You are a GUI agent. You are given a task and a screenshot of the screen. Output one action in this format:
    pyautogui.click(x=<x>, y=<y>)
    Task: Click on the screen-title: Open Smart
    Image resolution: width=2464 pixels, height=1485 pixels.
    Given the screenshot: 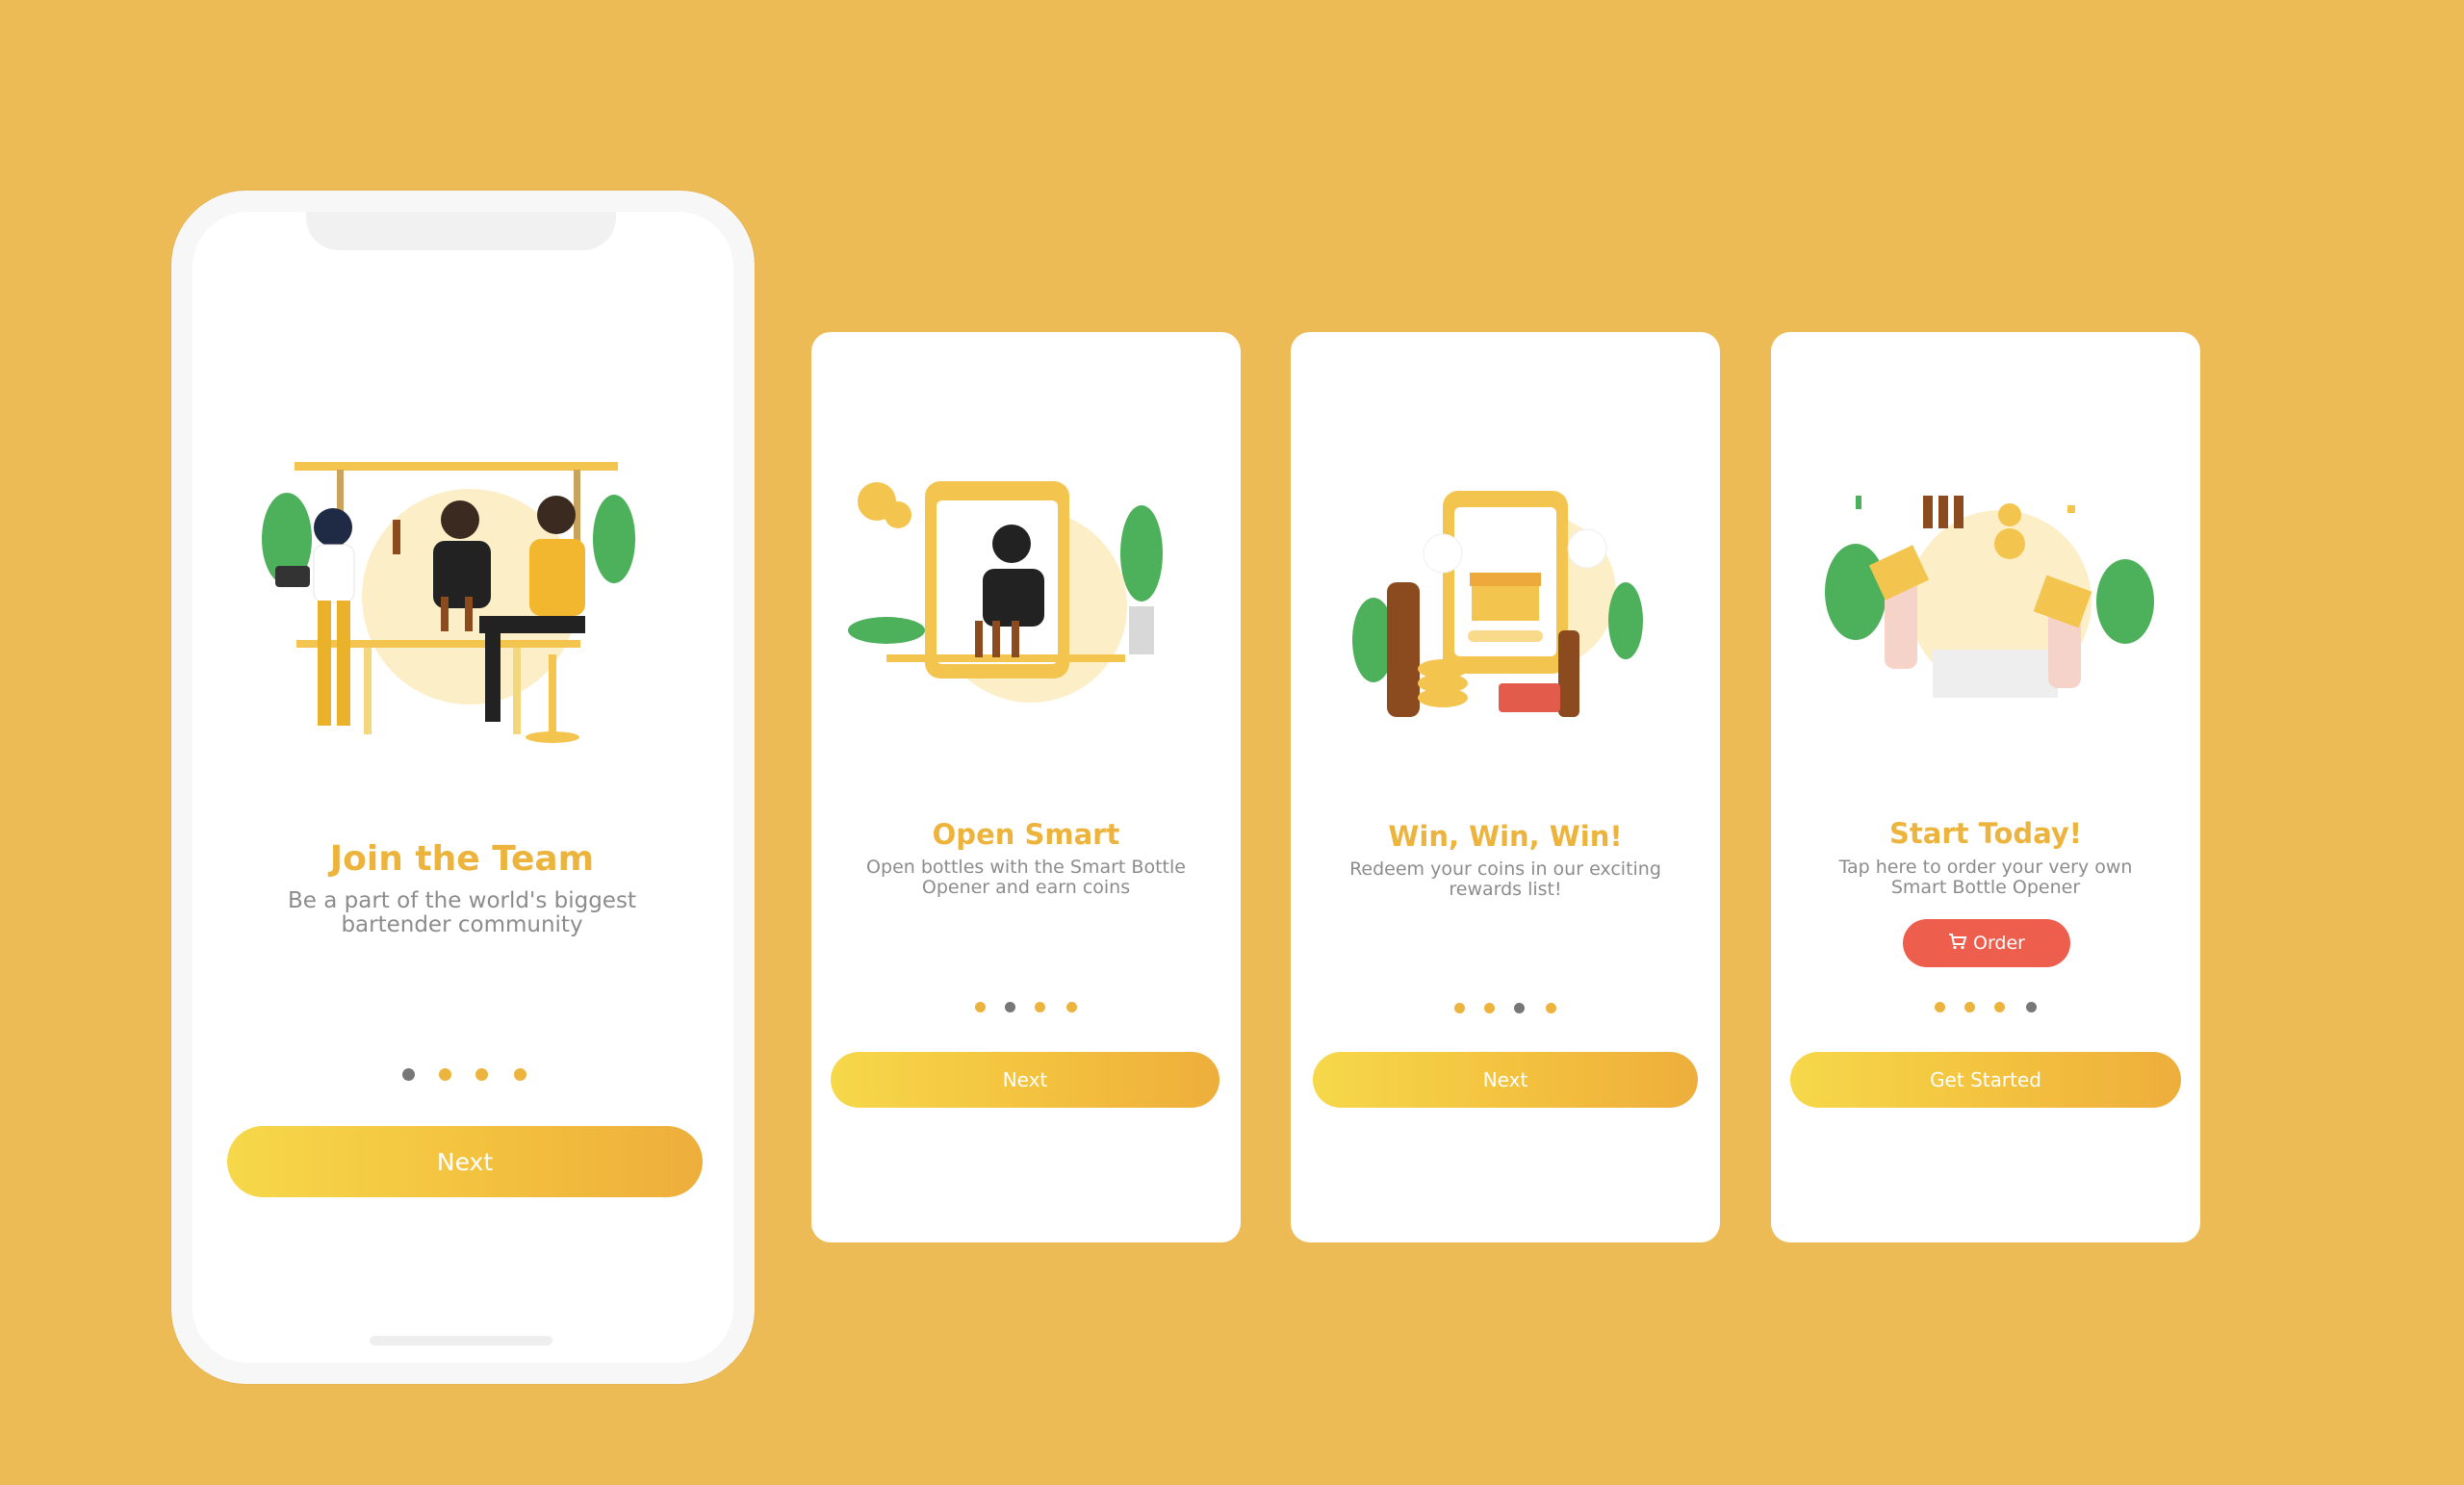 What is the action you would take?
    pyautogui.click(x=1026, y=834)
    